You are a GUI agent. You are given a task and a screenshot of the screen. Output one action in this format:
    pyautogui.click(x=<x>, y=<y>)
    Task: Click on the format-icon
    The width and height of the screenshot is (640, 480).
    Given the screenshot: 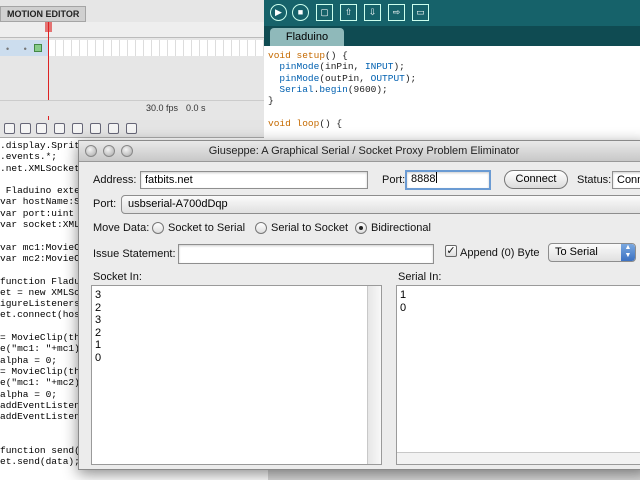 What is the action you would take?
    pyautogui.click(x=77, y=128)
    